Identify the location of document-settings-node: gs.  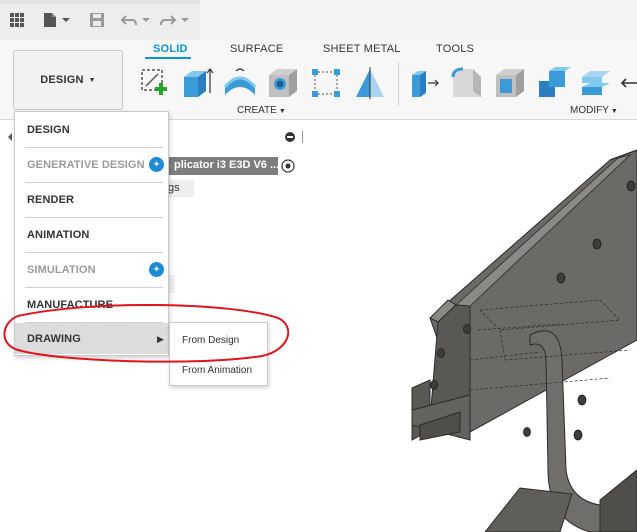
(181, 188).